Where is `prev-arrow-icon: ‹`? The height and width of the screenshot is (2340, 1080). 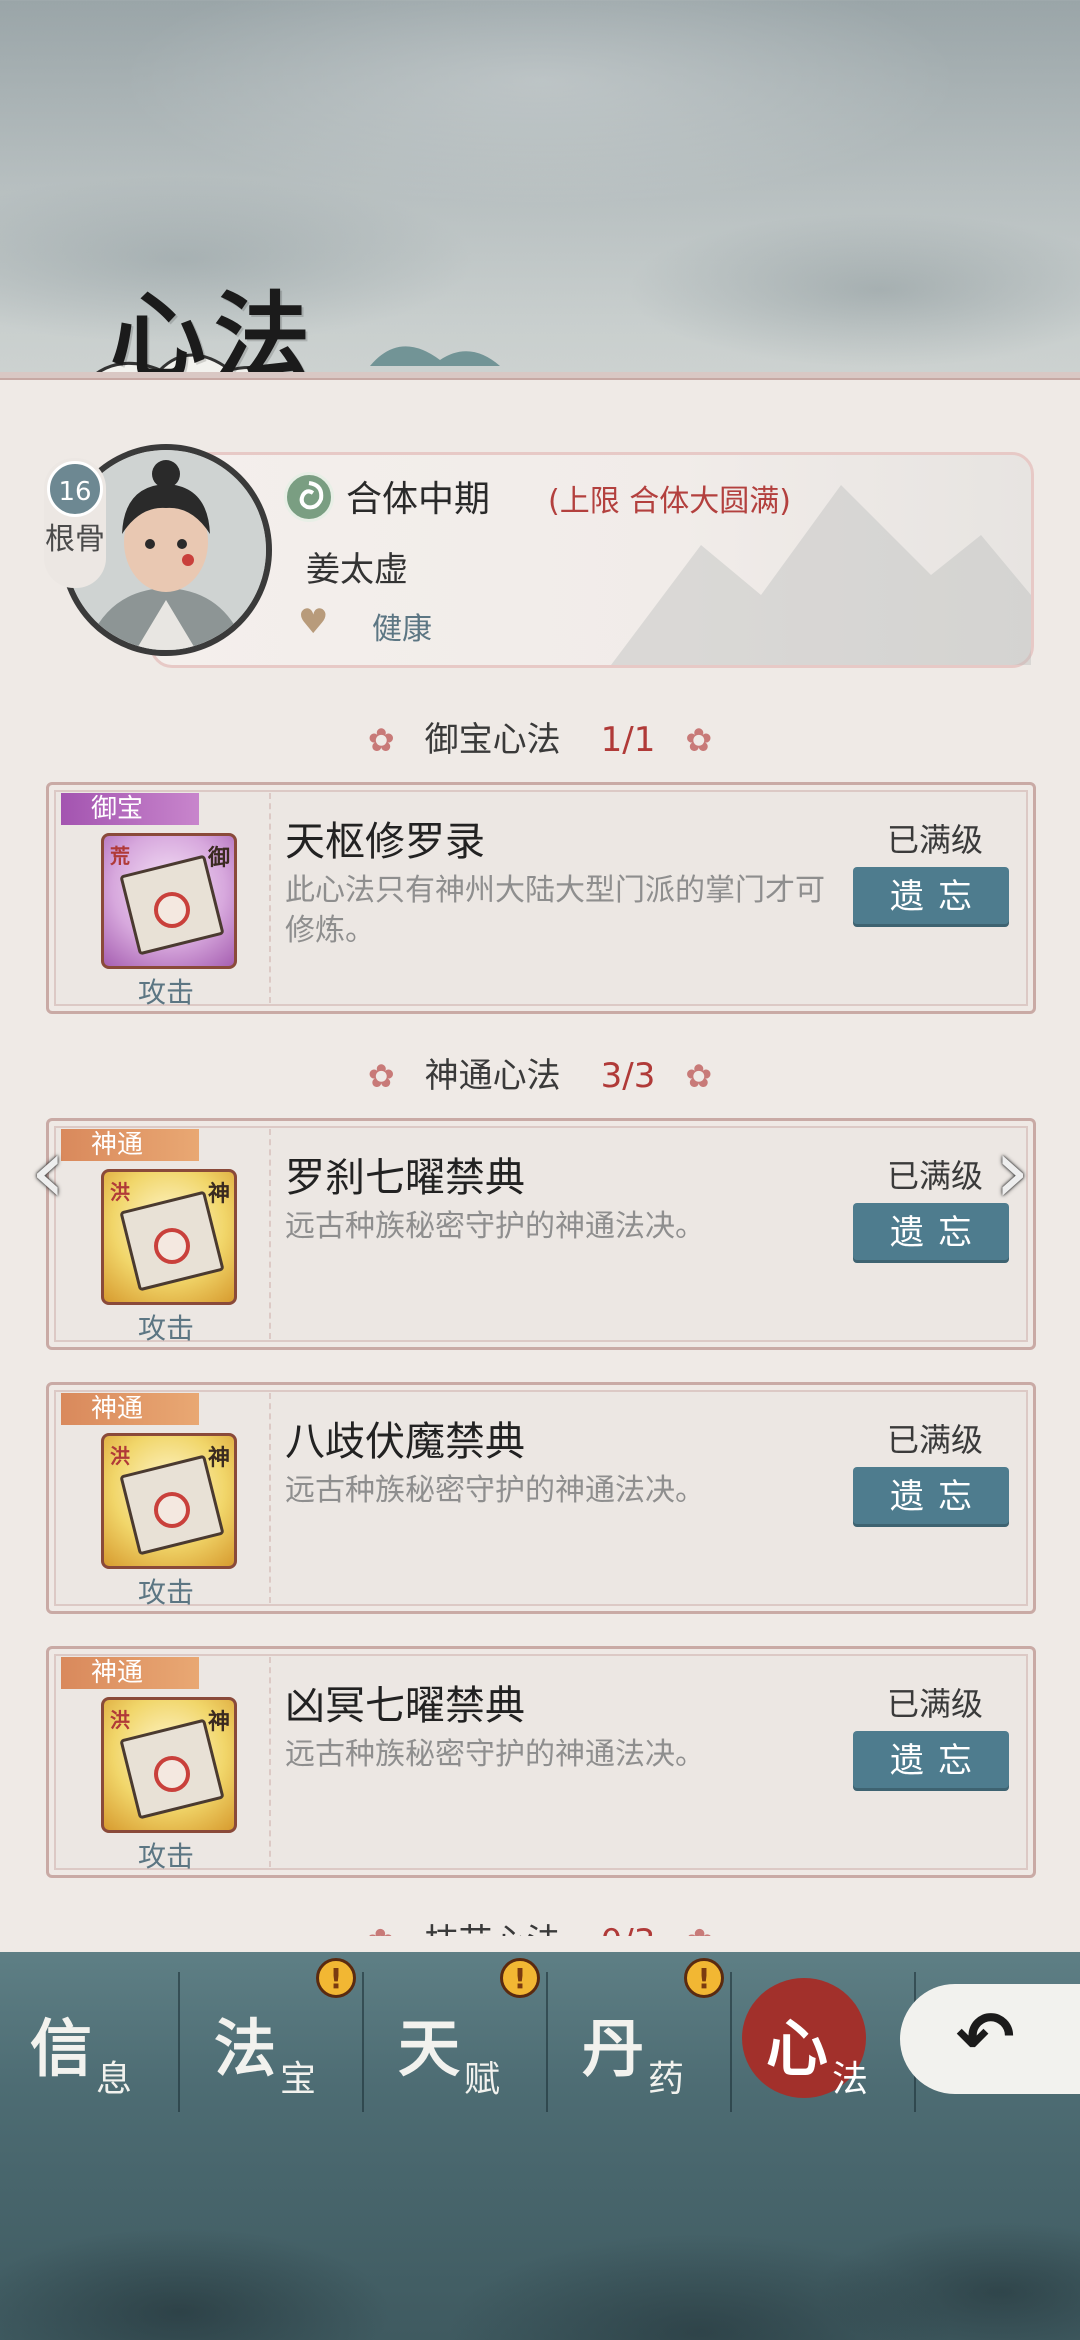 prev-arrow-icon: ‹ is located at coordinates (60, 1172).